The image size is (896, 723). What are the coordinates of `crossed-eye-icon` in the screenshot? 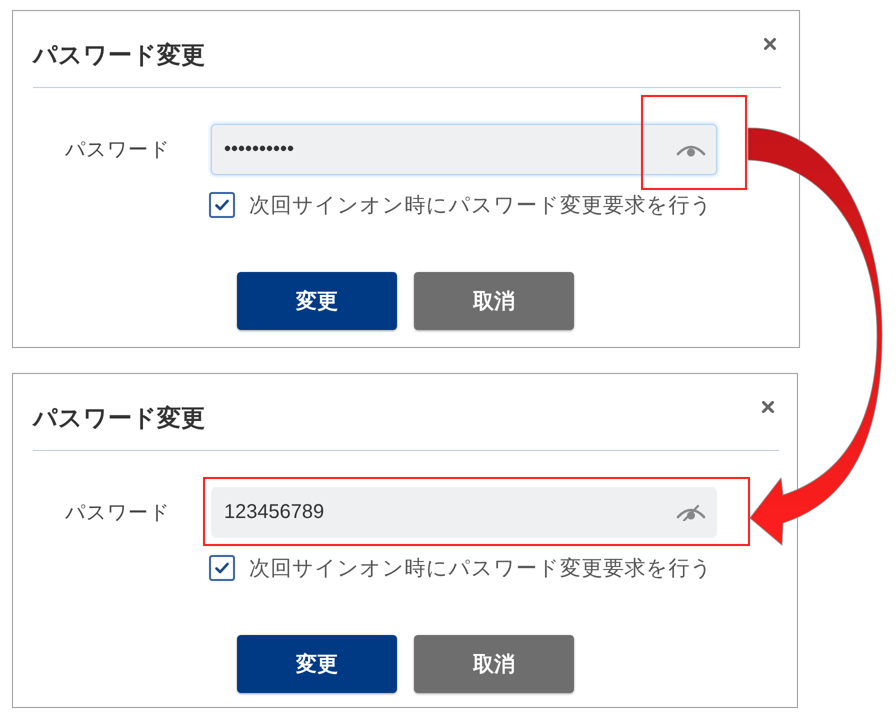 It's located at (691, 512).